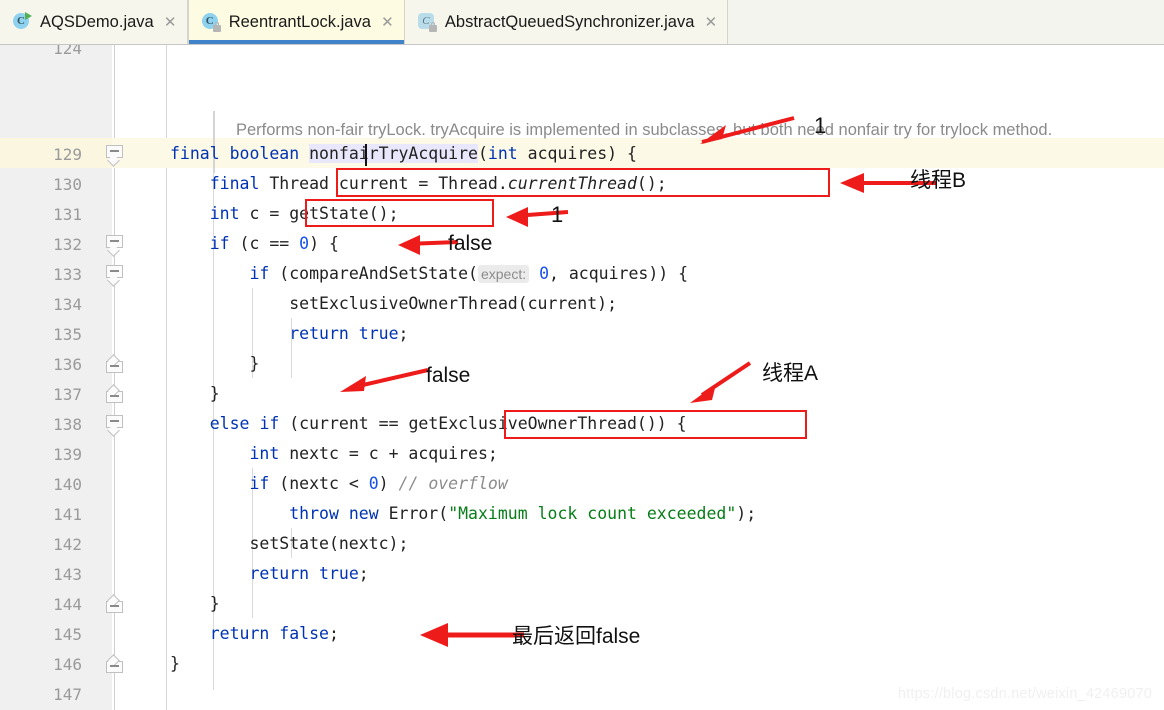 The image size is (1164, 710). I want to click on annotation-label-2: 1, so click(557, 214).